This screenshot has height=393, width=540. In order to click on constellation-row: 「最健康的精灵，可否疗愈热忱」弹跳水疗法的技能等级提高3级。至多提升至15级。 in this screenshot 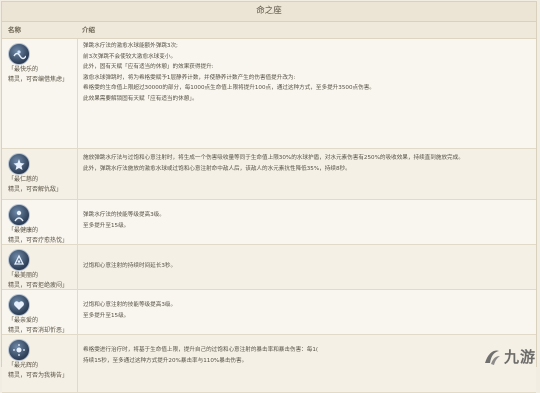, I will do `click(269, 222)`.